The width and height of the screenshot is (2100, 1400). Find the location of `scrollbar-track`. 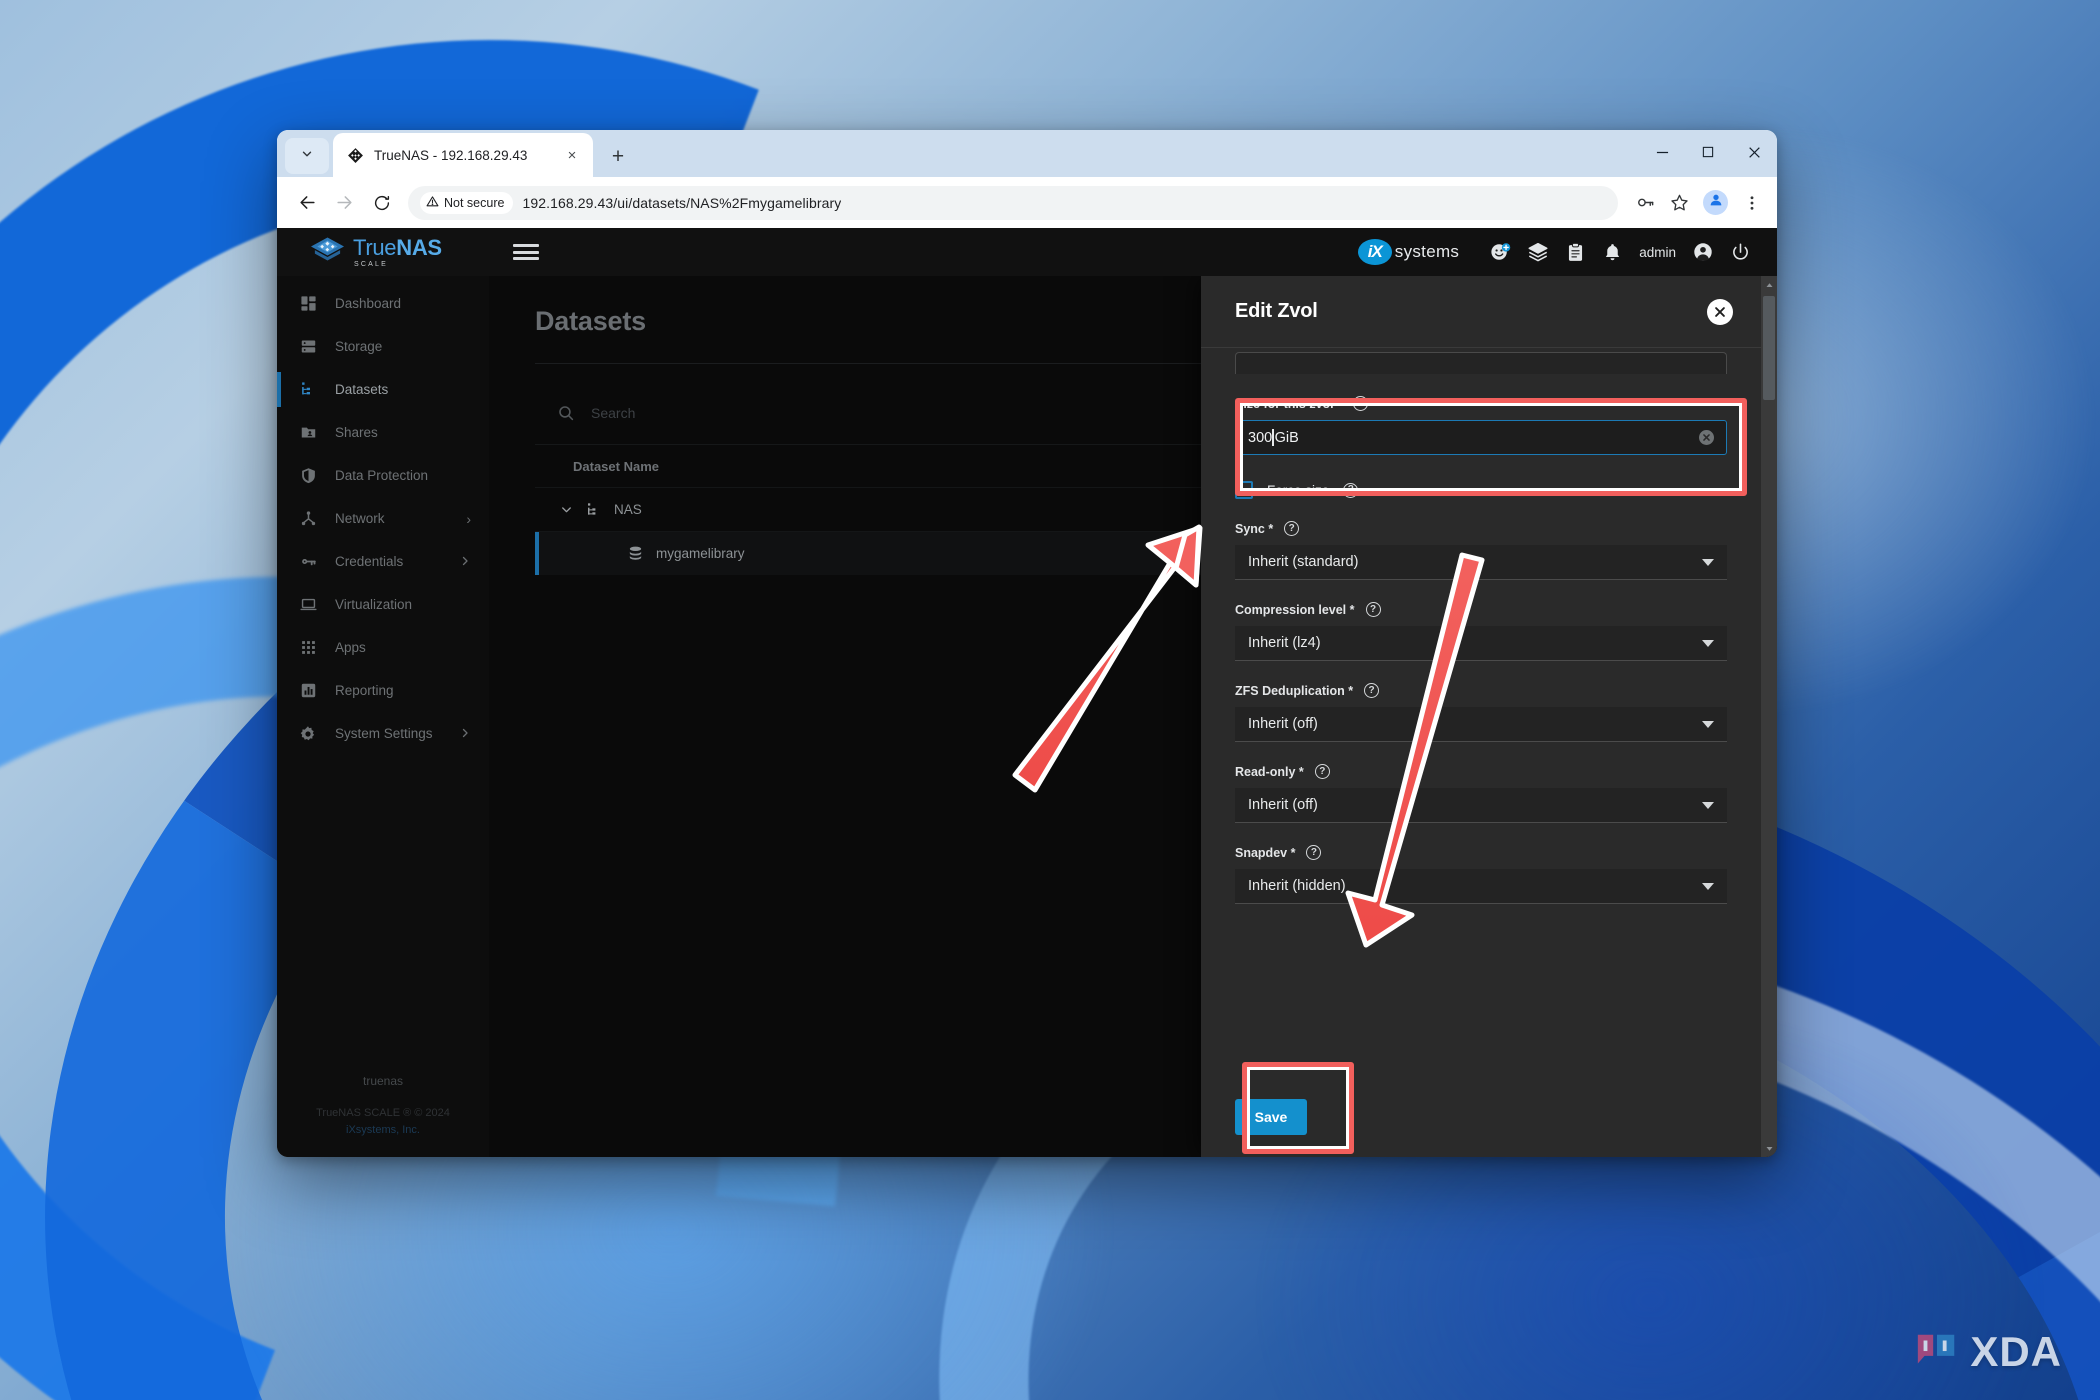

scrollbar-track is located at coordinates (1769, 716).